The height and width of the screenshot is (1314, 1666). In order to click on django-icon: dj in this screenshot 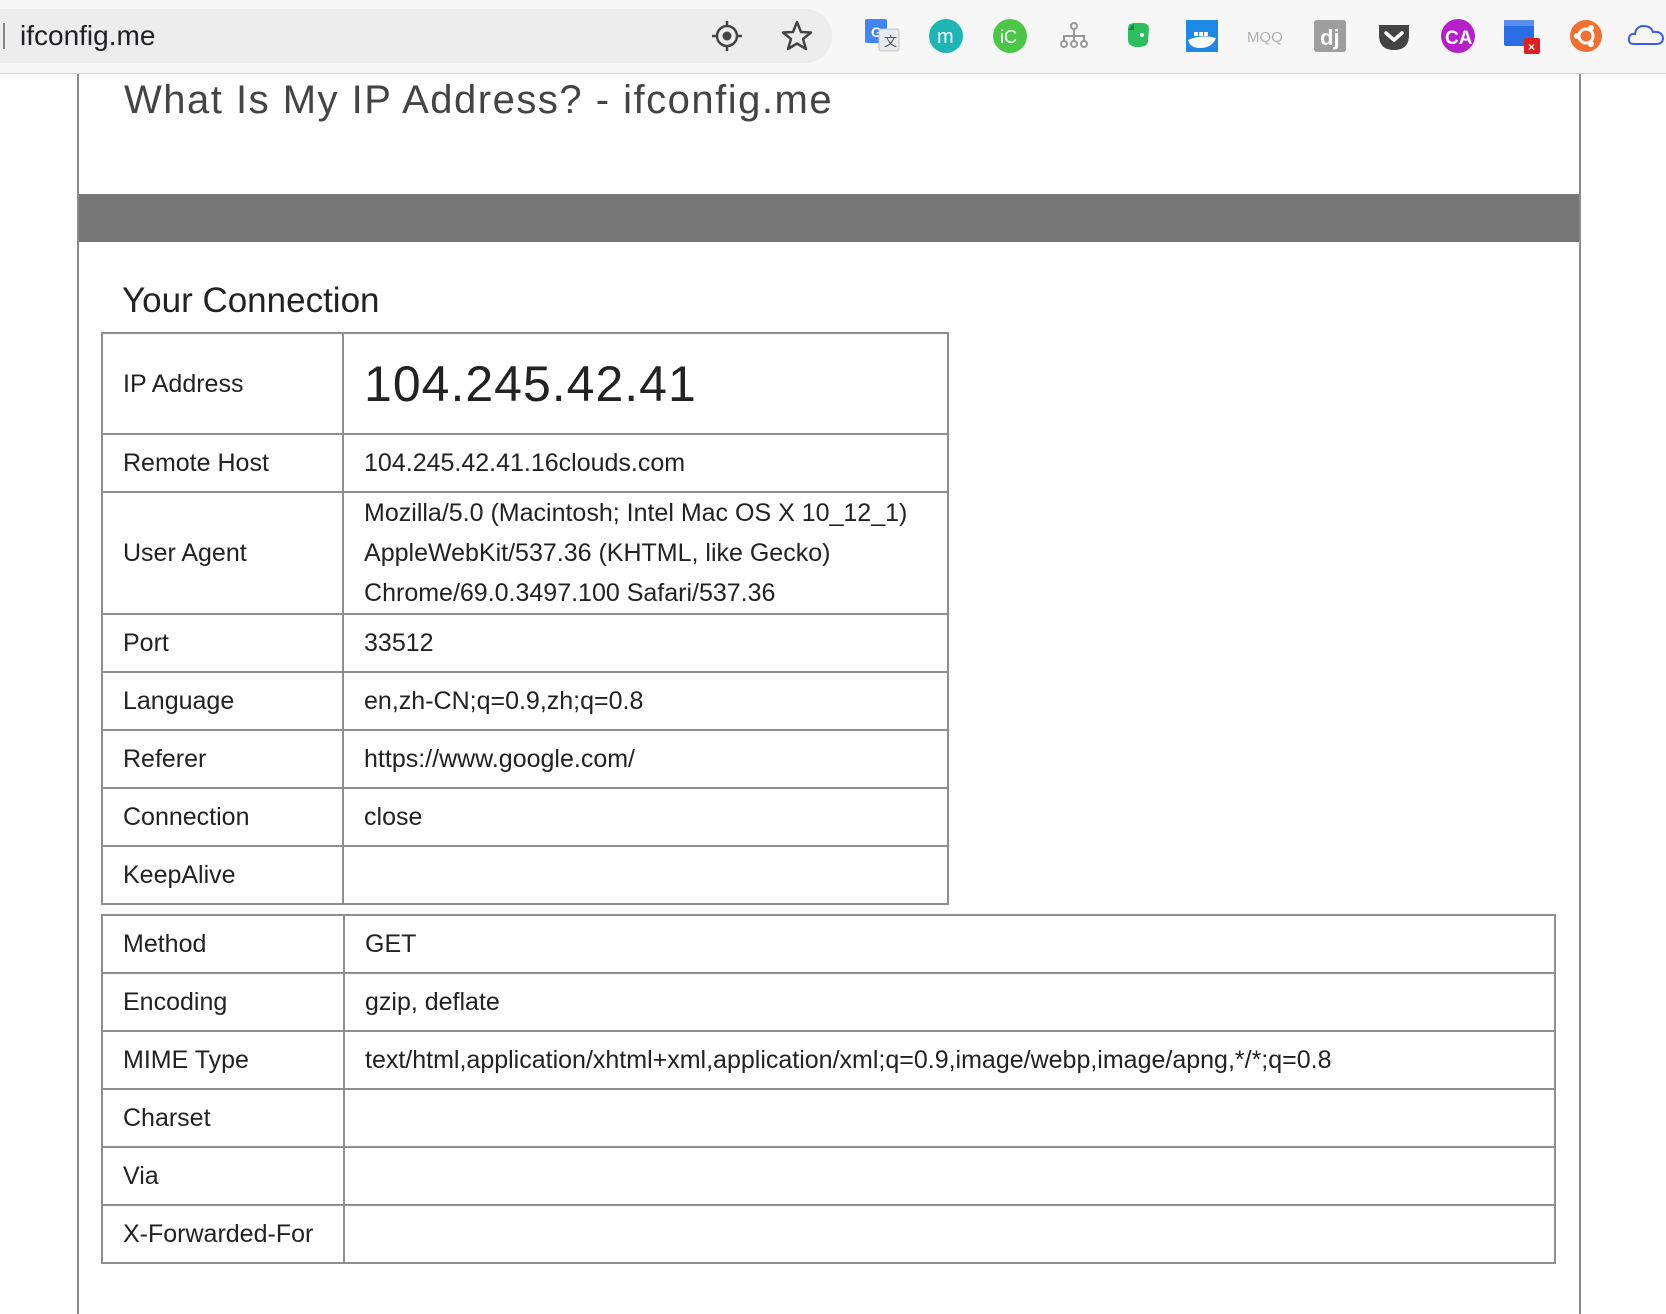, I will do `click(1330, 36)`.